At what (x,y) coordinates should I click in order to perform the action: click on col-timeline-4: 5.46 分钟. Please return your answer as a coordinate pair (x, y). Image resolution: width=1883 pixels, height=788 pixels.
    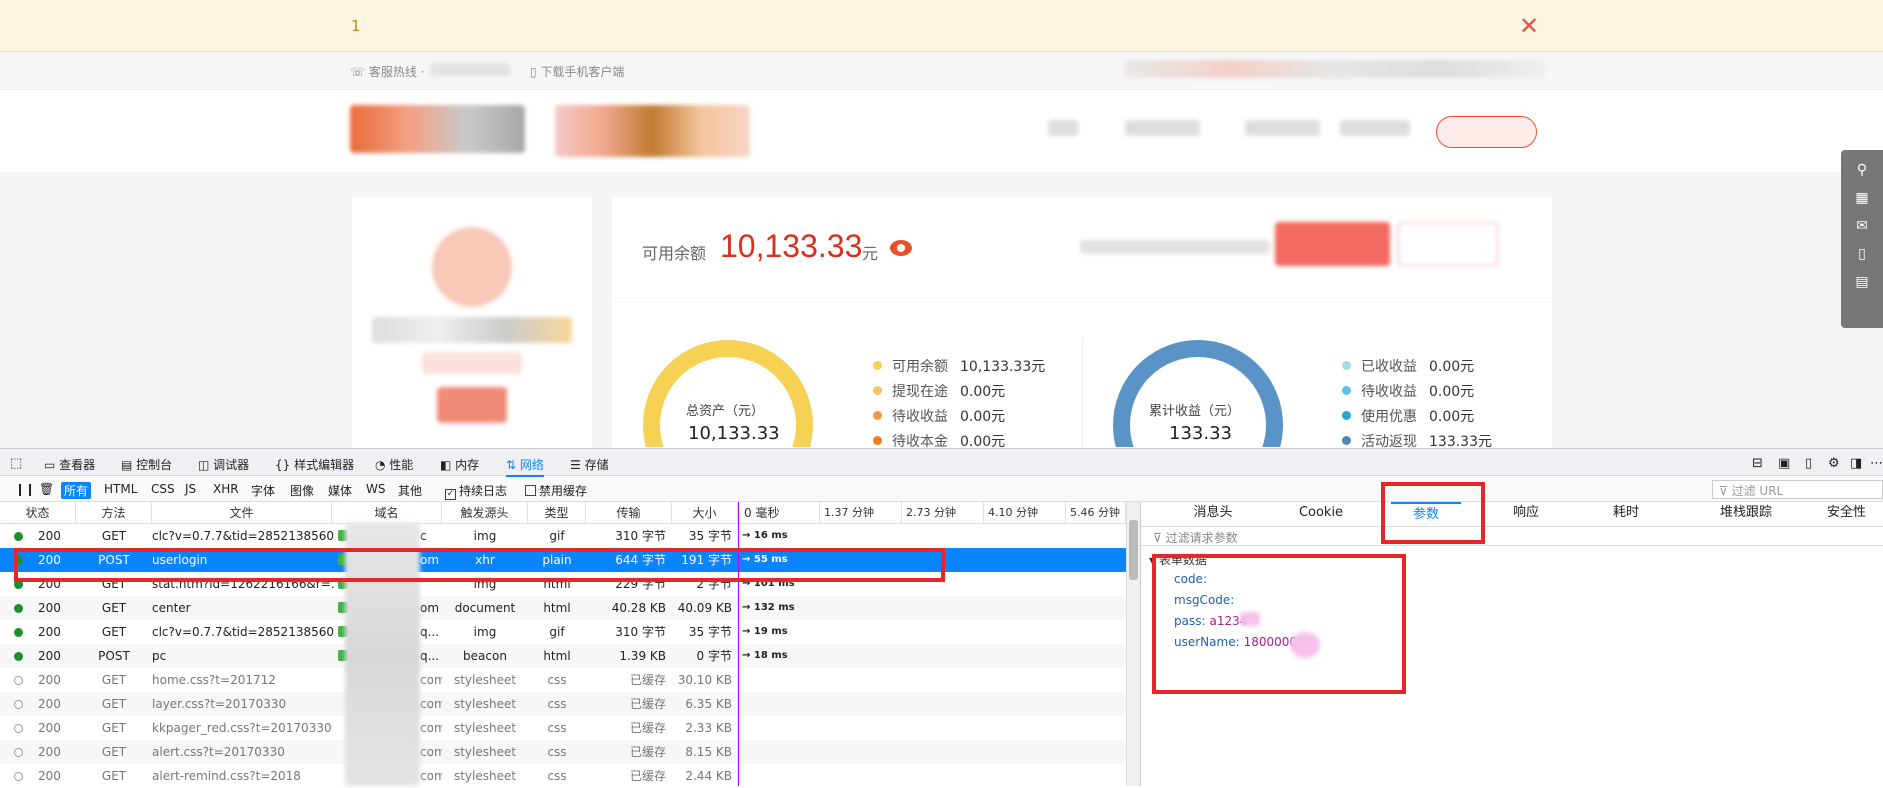
    Looking at the image, I should click on (1096, 513).